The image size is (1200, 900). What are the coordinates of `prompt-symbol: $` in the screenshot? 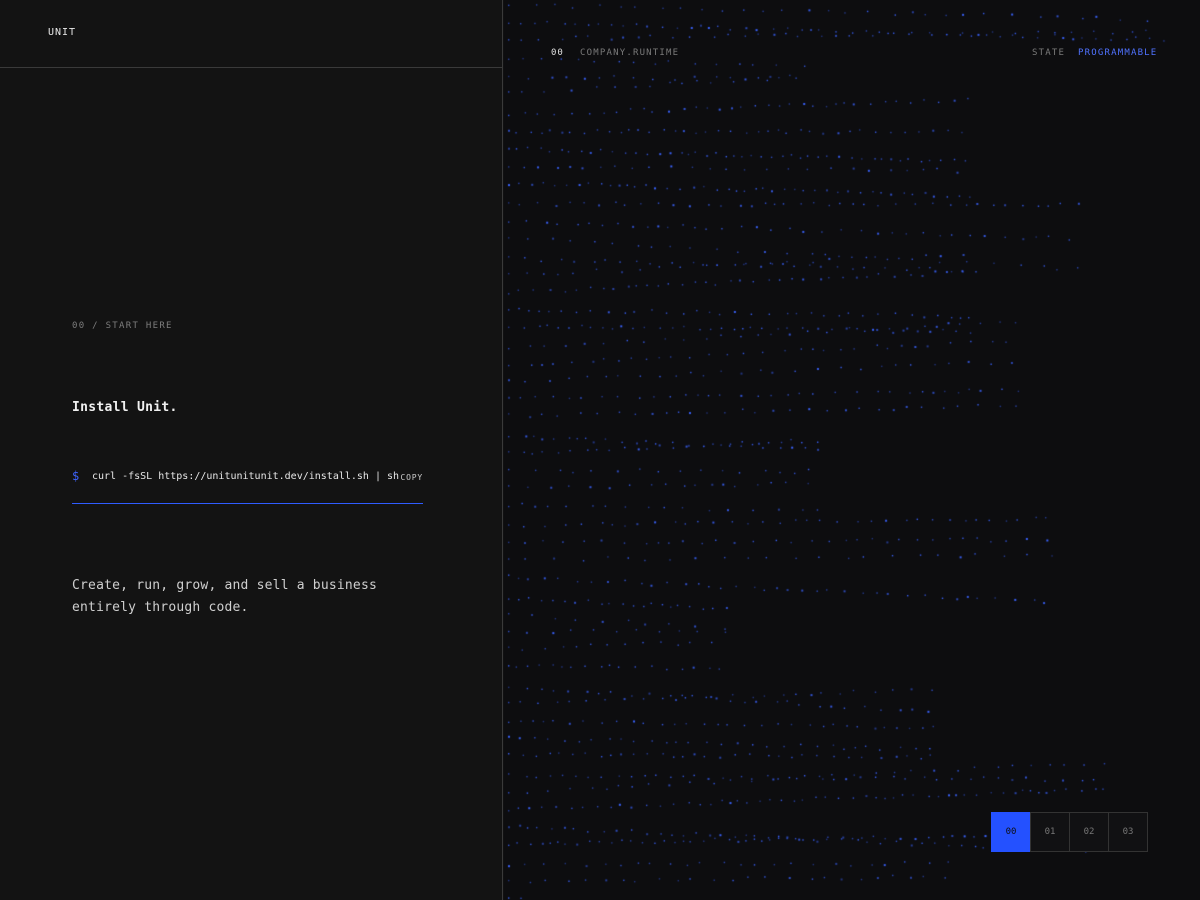 It's located at (76, 476).